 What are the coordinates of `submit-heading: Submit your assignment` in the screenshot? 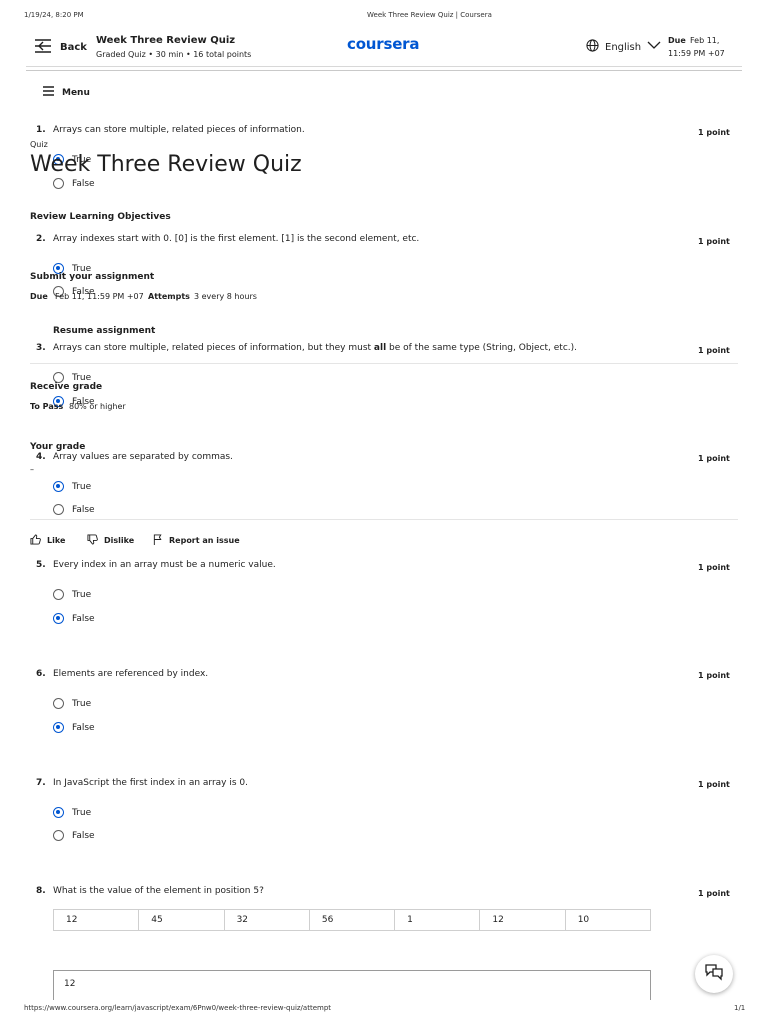 It's located at (92, 277).